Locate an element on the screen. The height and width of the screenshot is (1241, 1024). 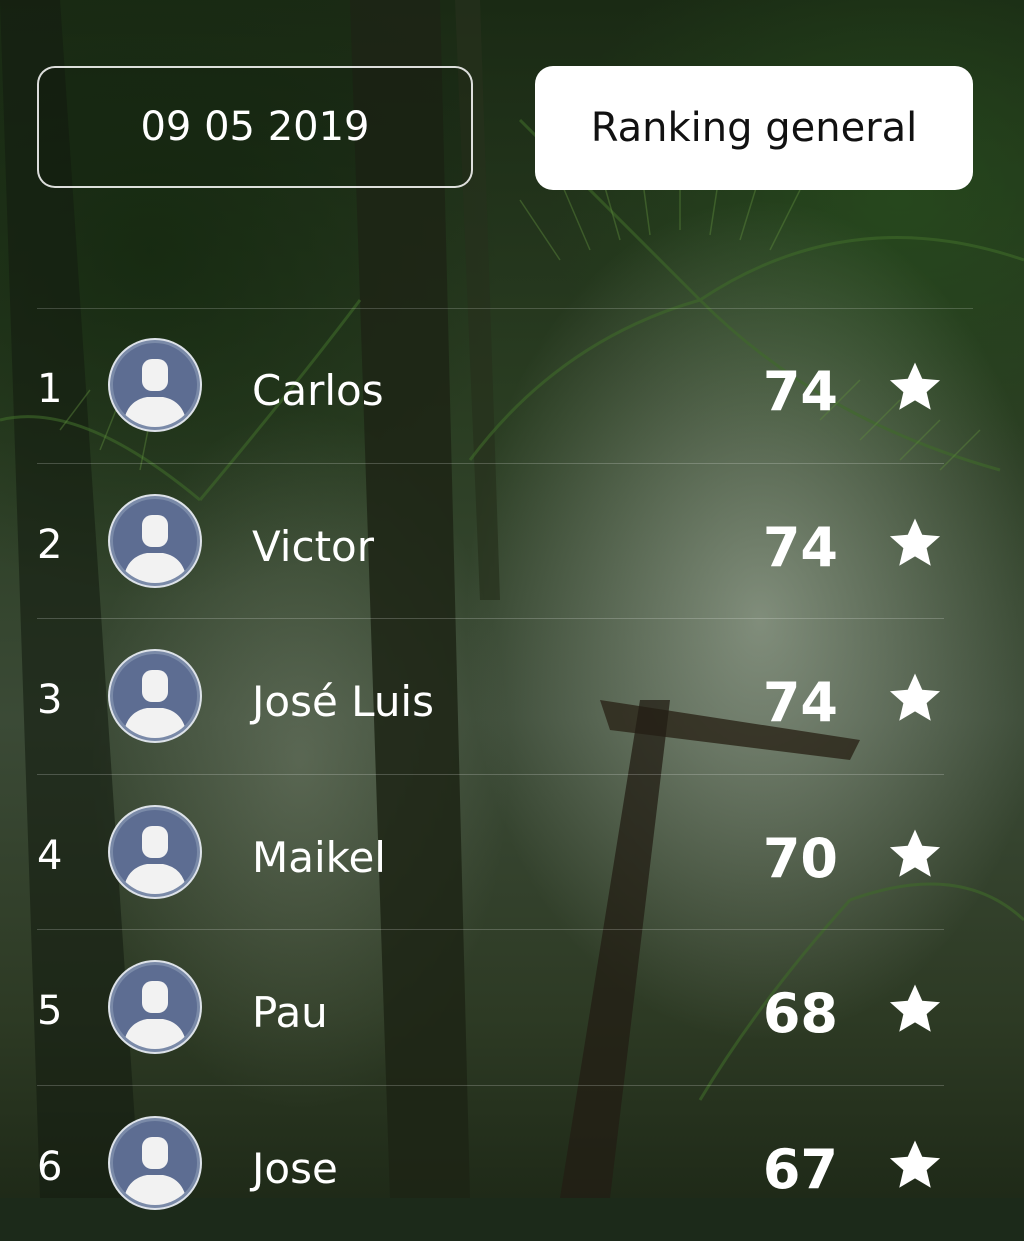
rank-position: 5 is located at coordinates (57, 1011).